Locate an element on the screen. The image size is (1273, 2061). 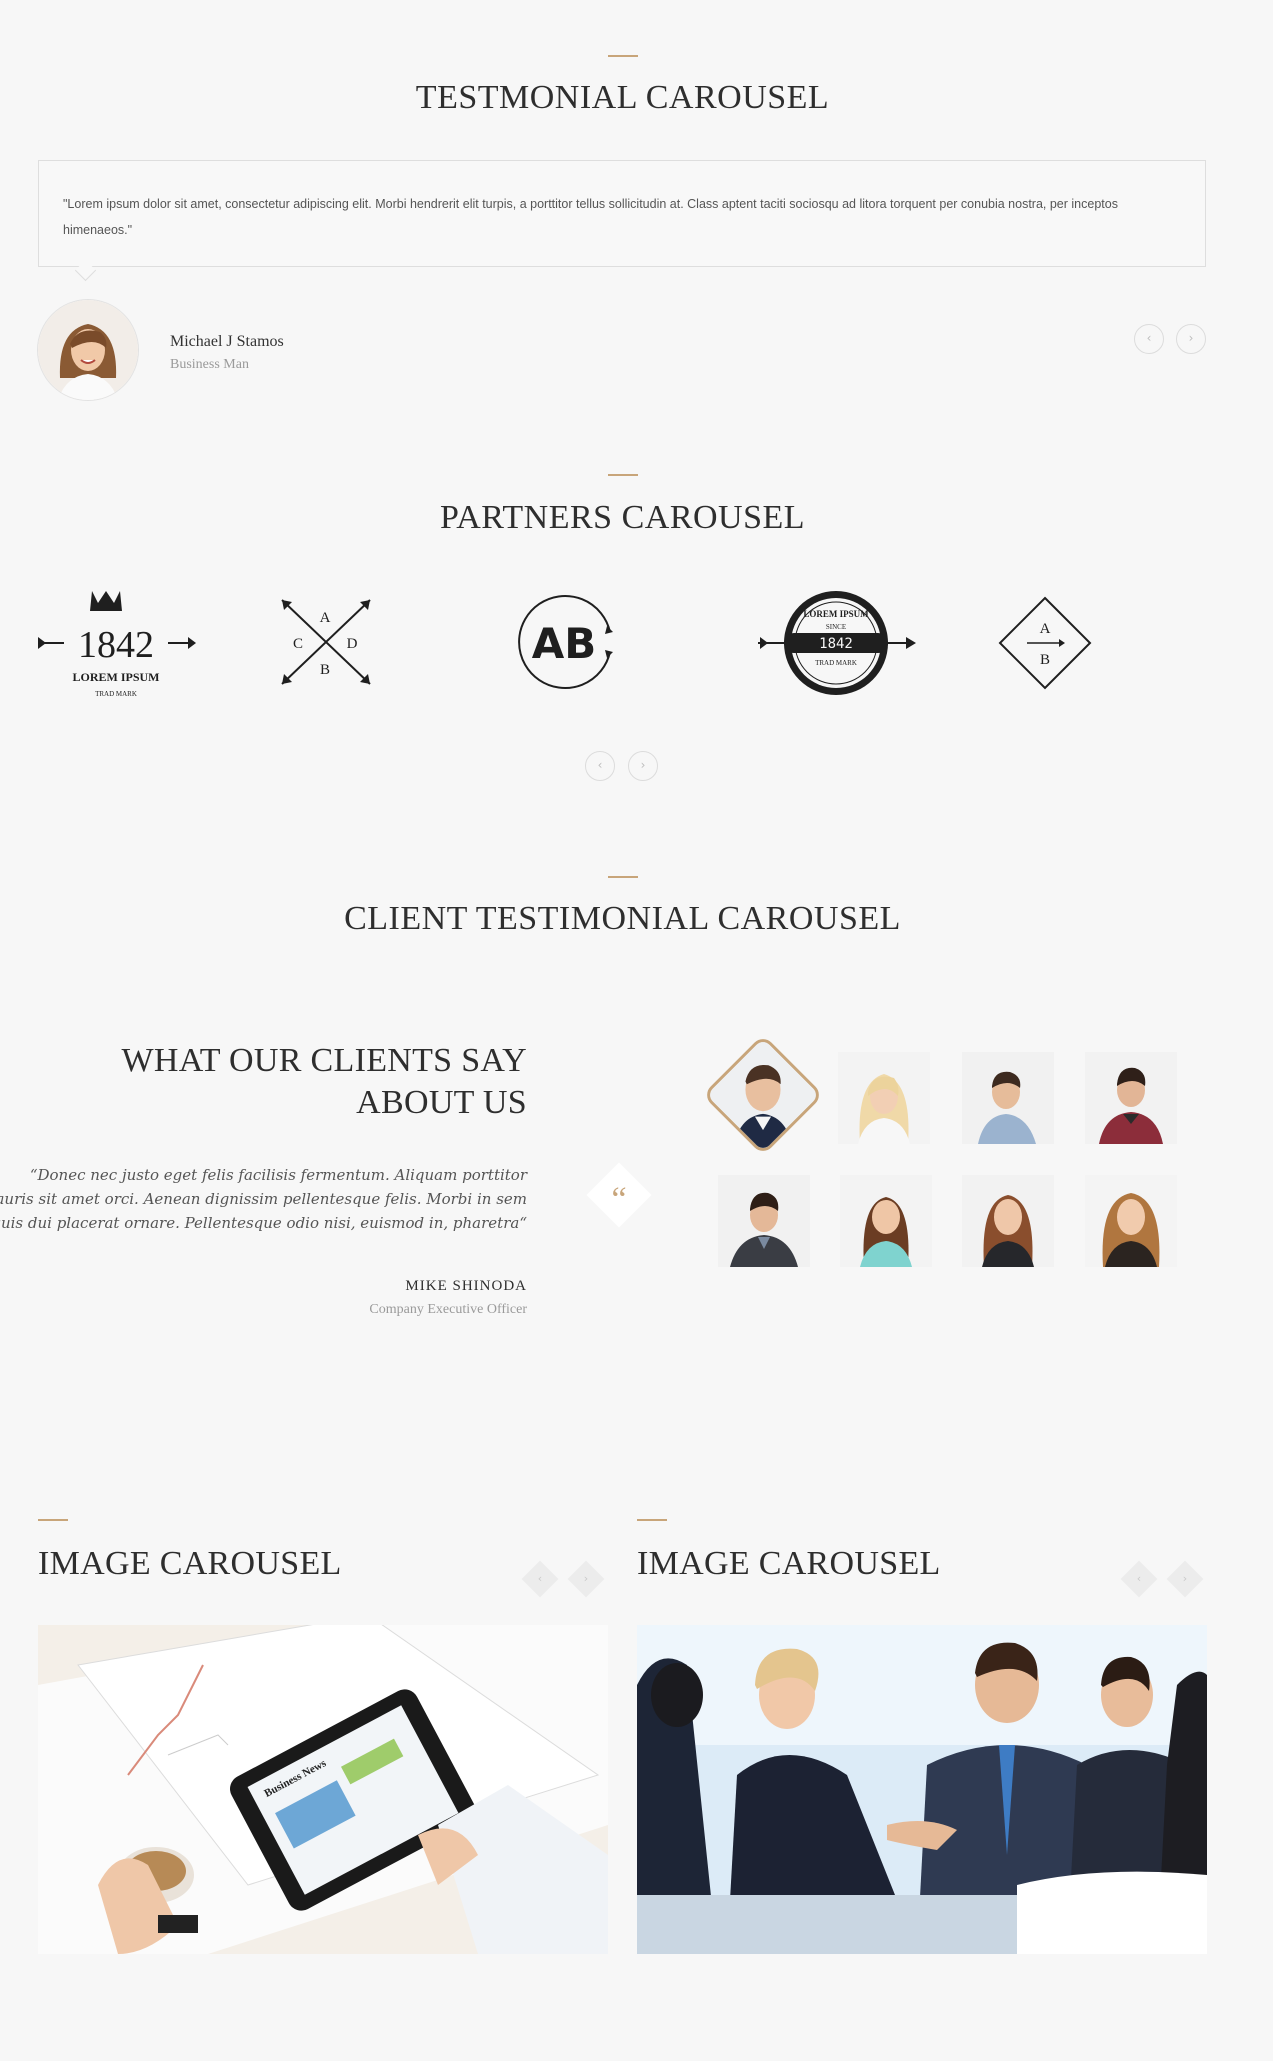
image-carousel-right-prev-button: ‹ is located at coordinates (1139, 1579).